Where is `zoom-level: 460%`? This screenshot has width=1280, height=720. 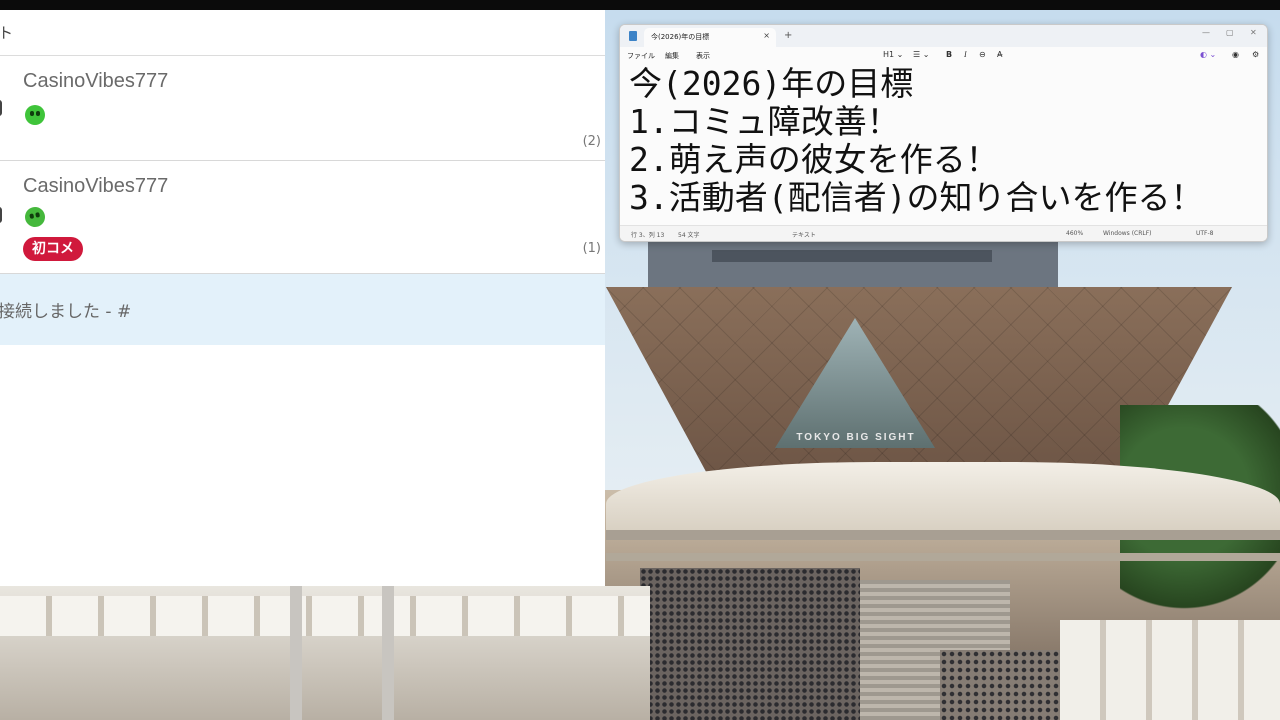 zoom-level: 460% is located at coordinates (1074, 233).